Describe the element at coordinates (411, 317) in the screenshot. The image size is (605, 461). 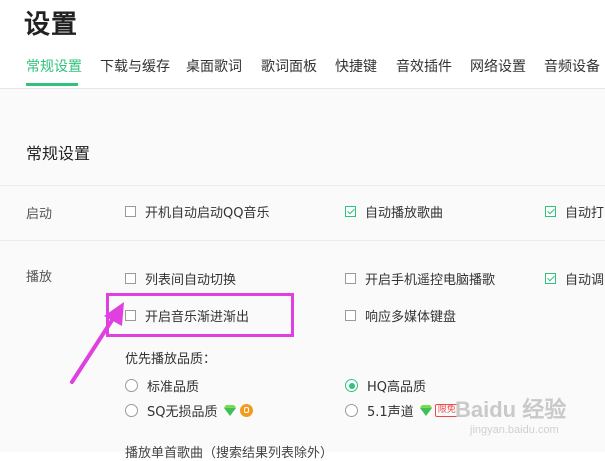
I see `option-label: 响应多媒体键盘` at that location.